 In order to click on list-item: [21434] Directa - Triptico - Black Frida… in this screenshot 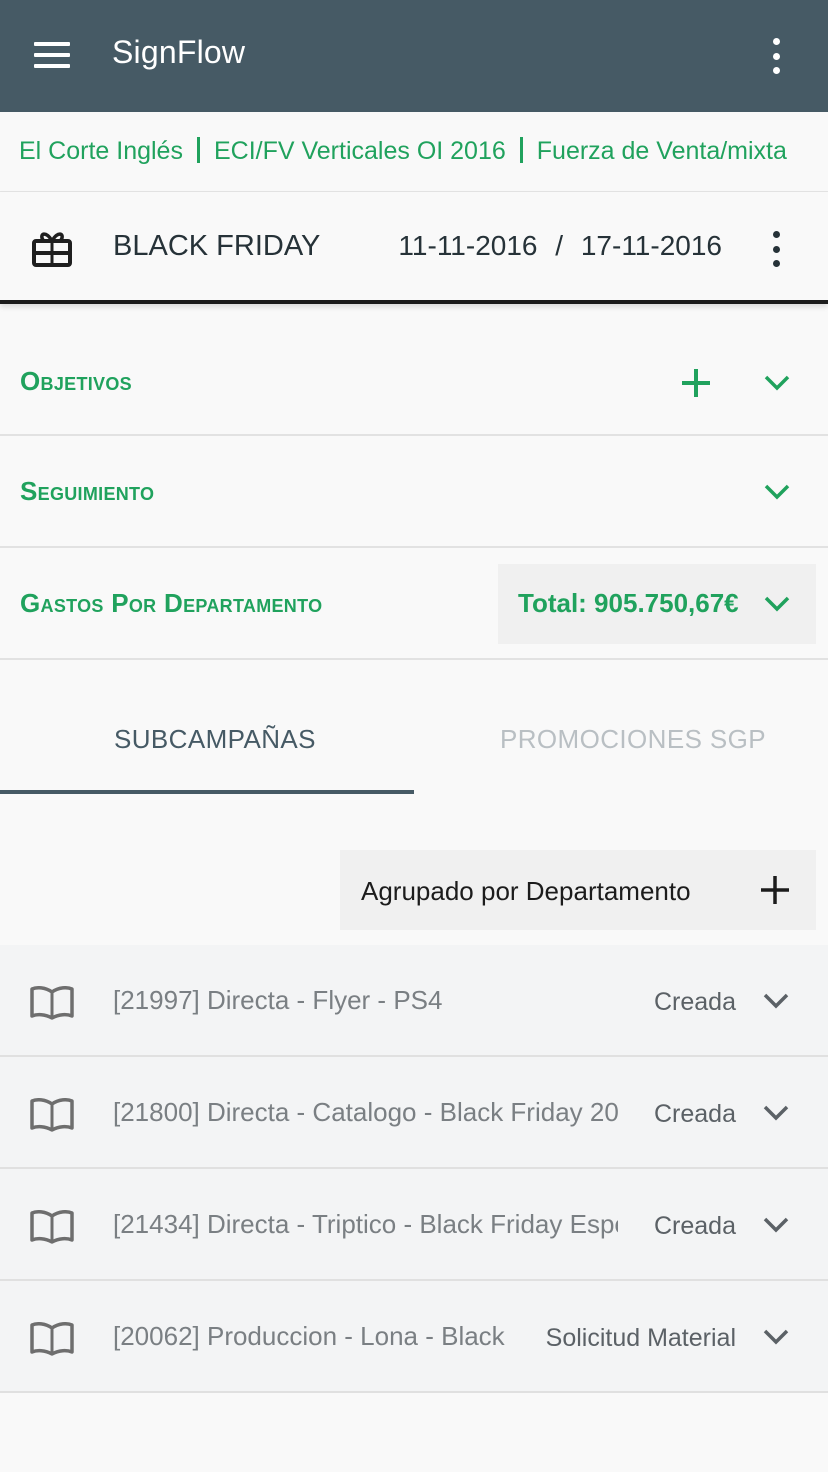, I will do `click(414, 1225)`.